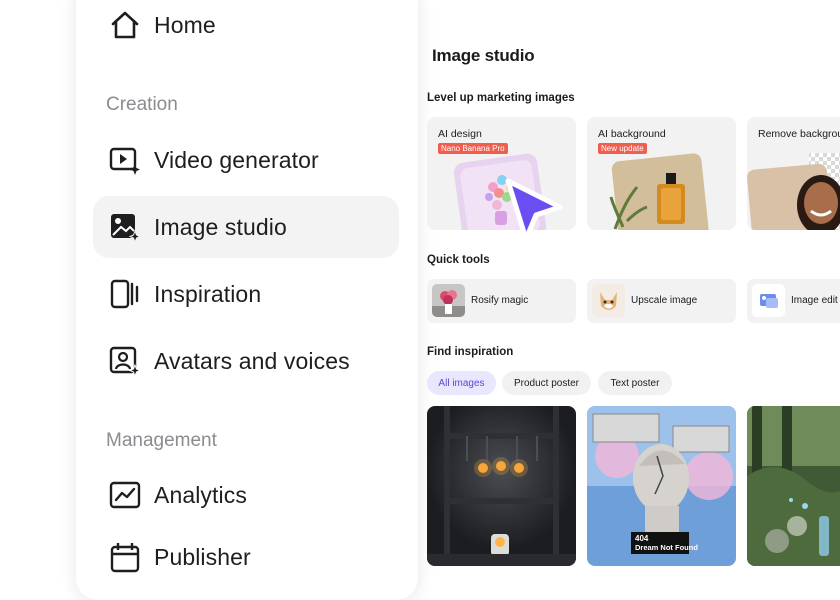  Describe the element at coordinates (252, 360) in the screenshot. I see `sidebar-item-label: Avatars and voices` at that location.